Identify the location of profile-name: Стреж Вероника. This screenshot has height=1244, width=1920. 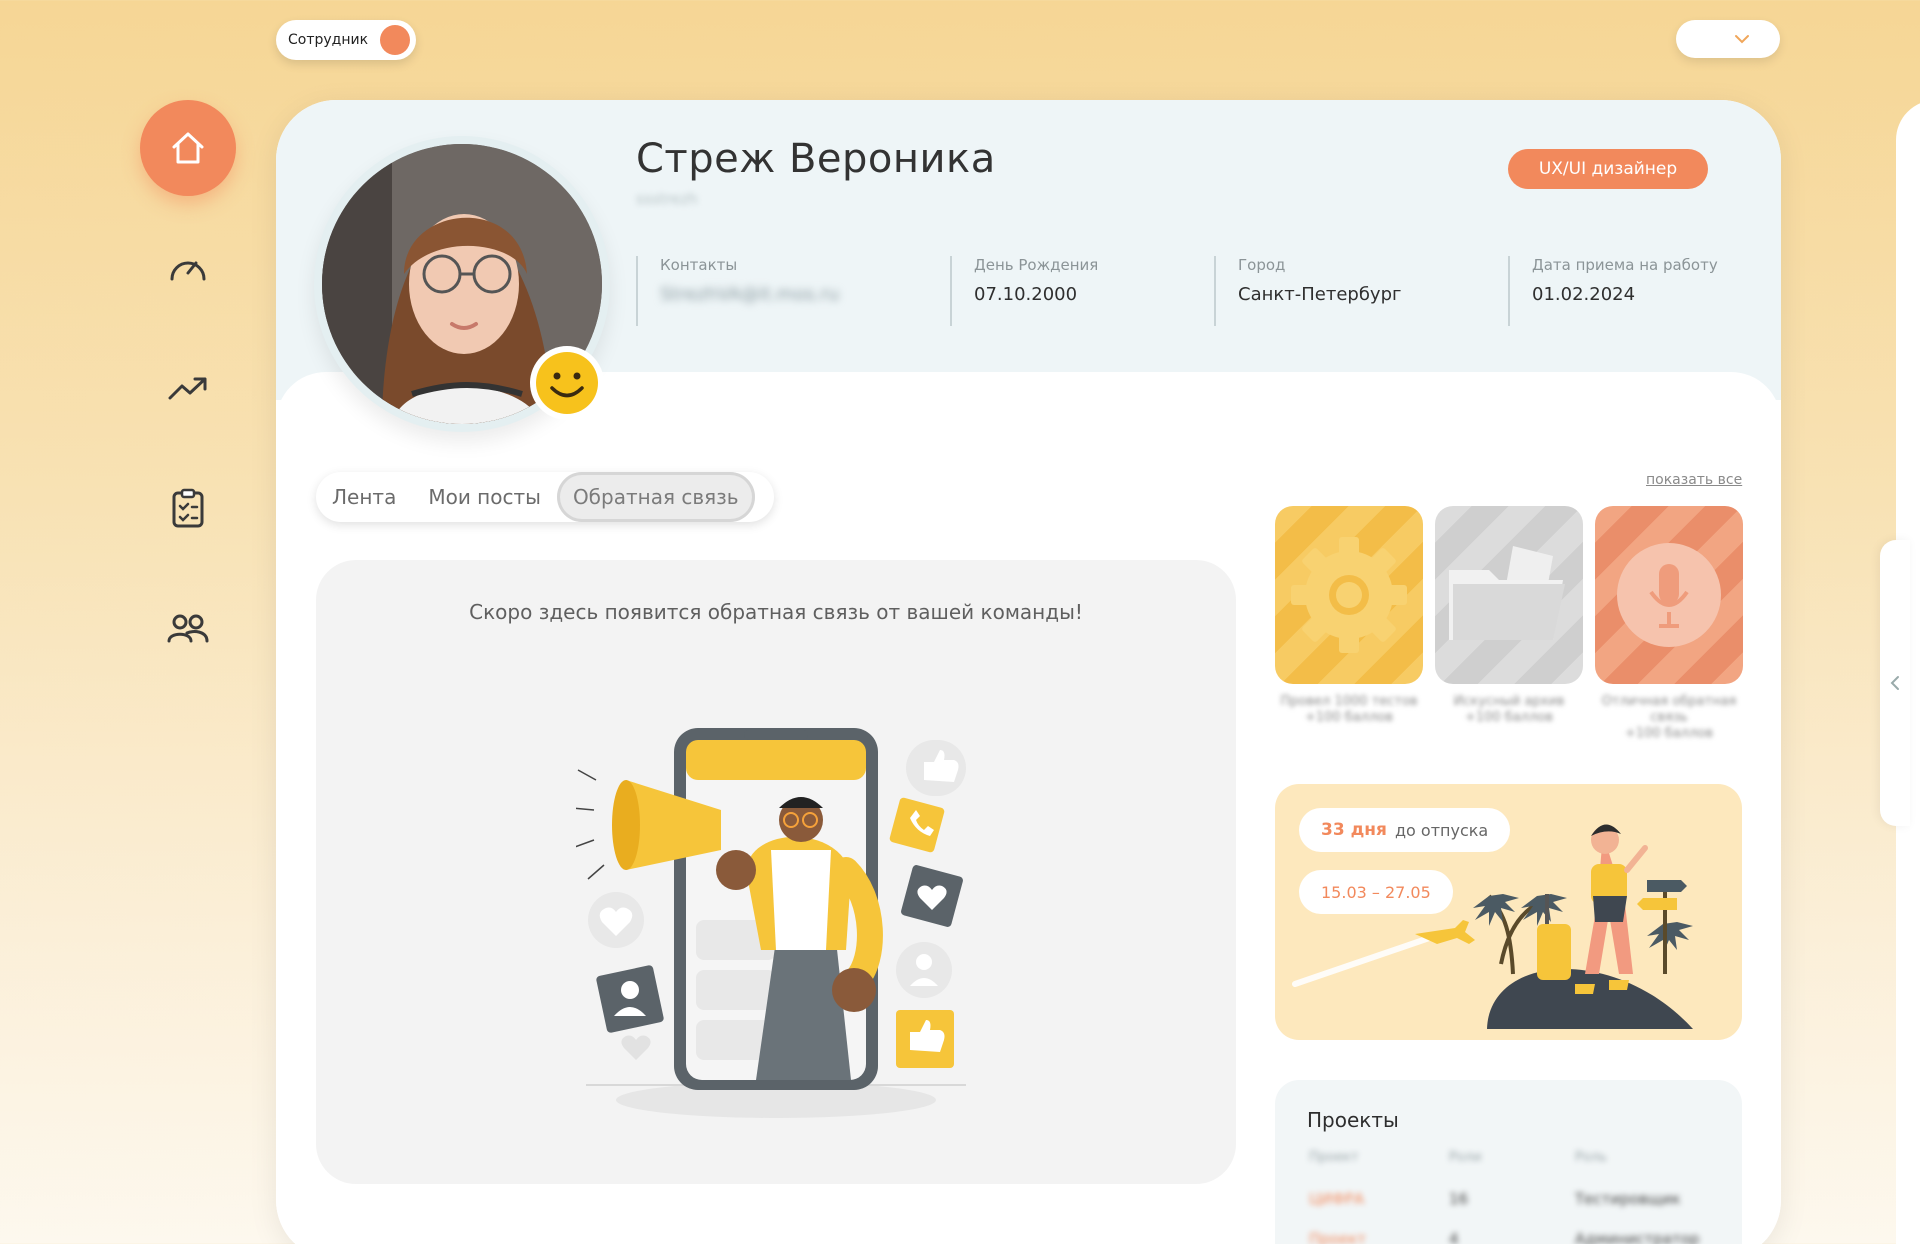
(816, 159).